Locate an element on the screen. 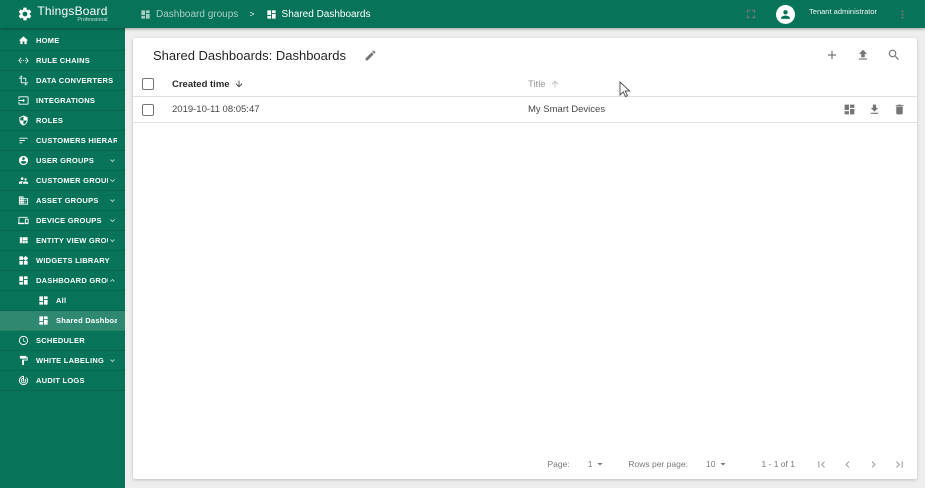  sidebar-item-label: ROLES is located at coordinates (50, 120).